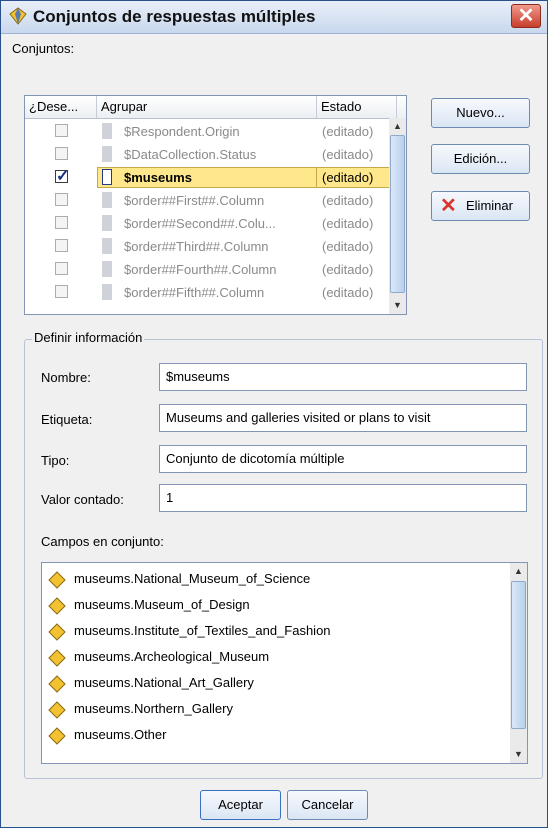  Describe the element at coordinates (88, 337) in the screenshot. I see `definition-group-title: Definir información` at that location.